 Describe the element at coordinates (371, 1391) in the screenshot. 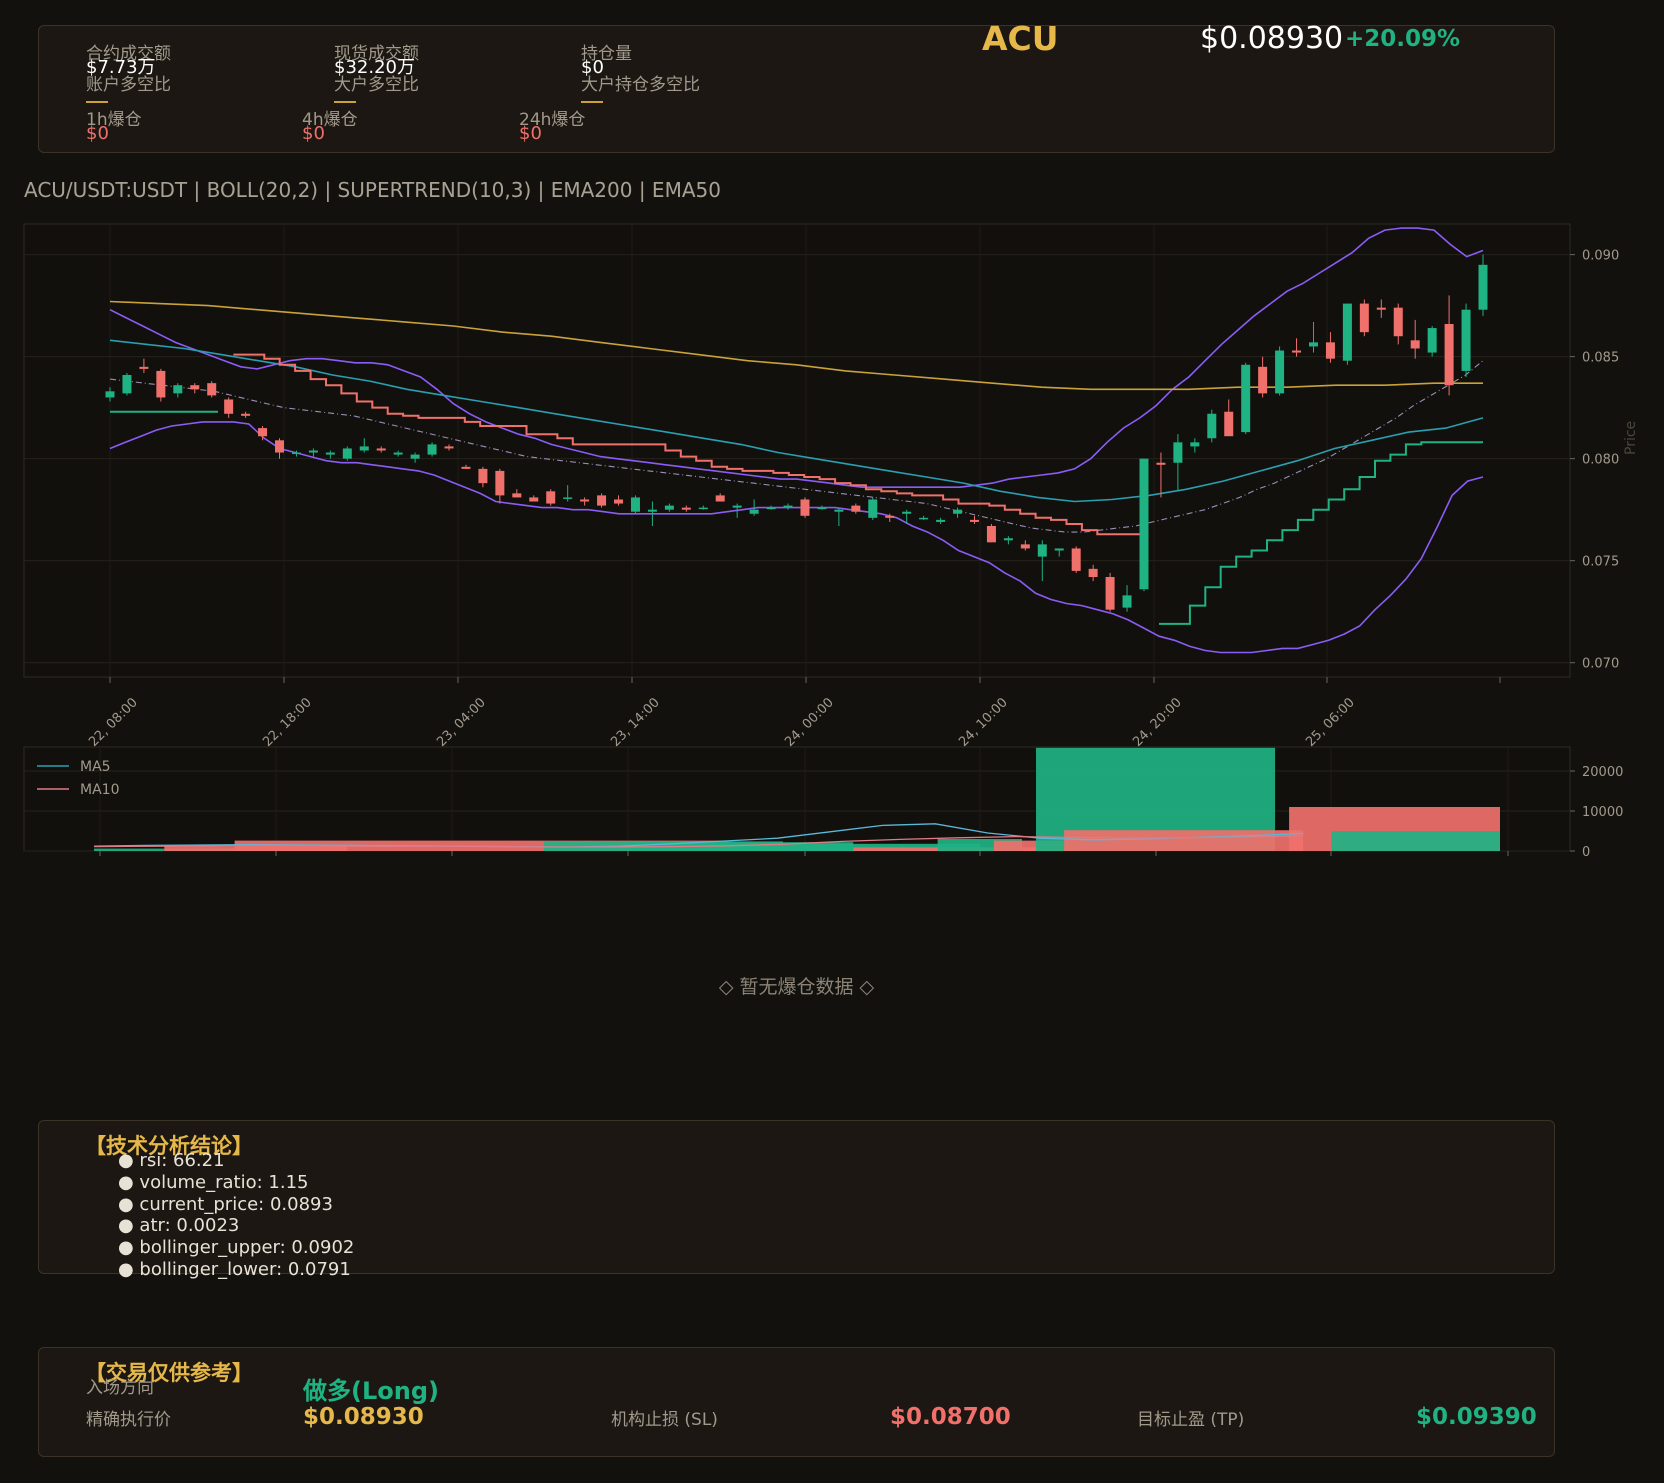

I see `direction-value: 做多(Long)` at that location.